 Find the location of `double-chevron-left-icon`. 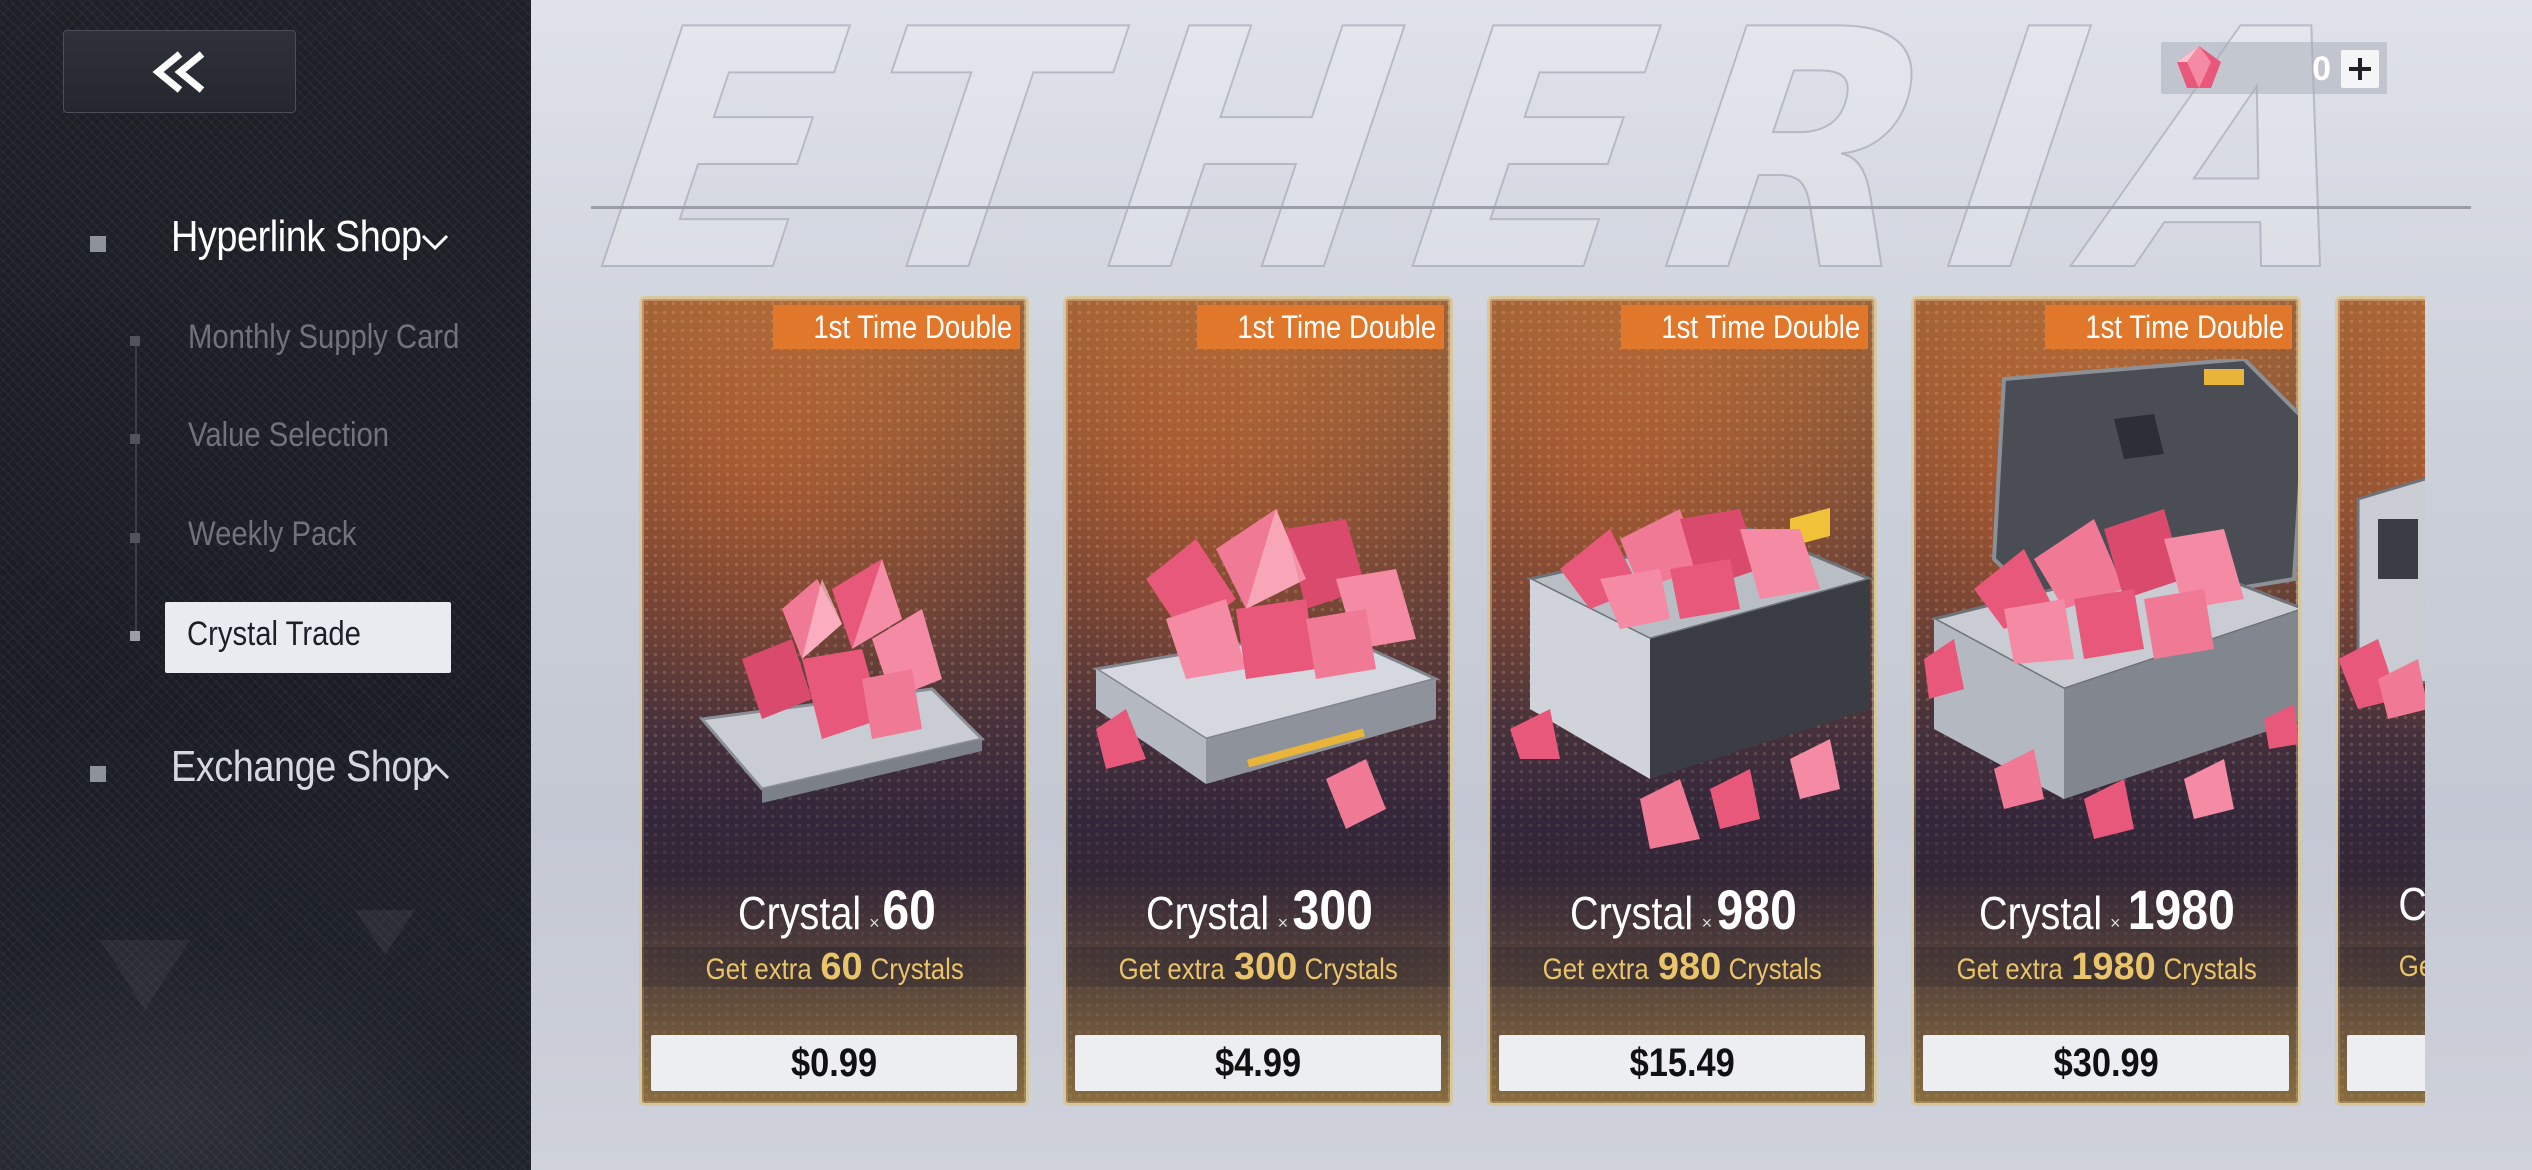

double-chevron-left-icon is located at coordinates (177, 71).